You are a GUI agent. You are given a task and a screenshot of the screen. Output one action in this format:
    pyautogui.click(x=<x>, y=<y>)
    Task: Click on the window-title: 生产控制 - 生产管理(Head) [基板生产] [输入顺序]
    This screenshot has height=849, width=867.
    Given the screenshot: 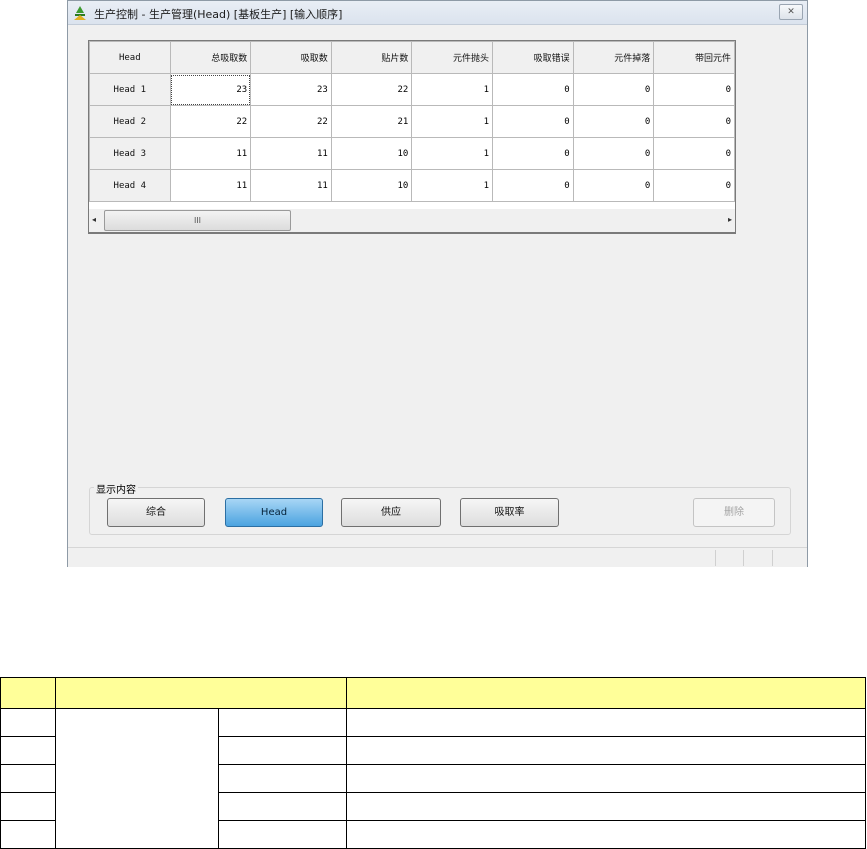 What is the action you would take?
    pyautogui.click(x=218, y=14)
    